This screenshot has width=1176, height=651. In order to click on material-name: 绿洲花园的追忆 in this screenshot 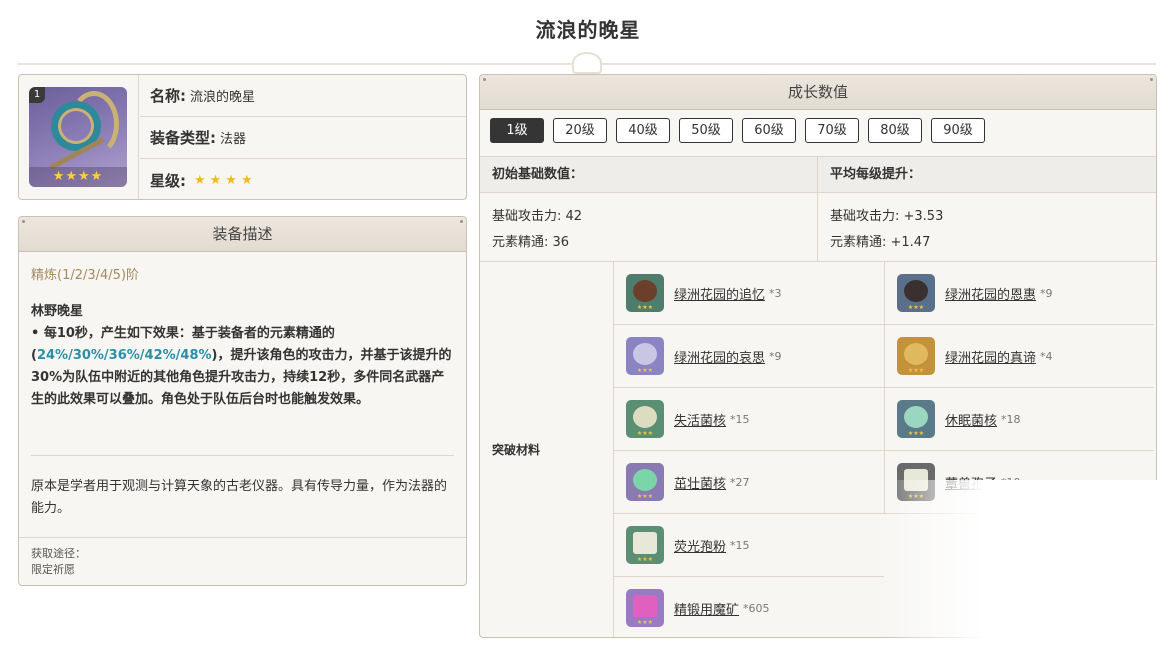, I will do `click(719, 293)`.